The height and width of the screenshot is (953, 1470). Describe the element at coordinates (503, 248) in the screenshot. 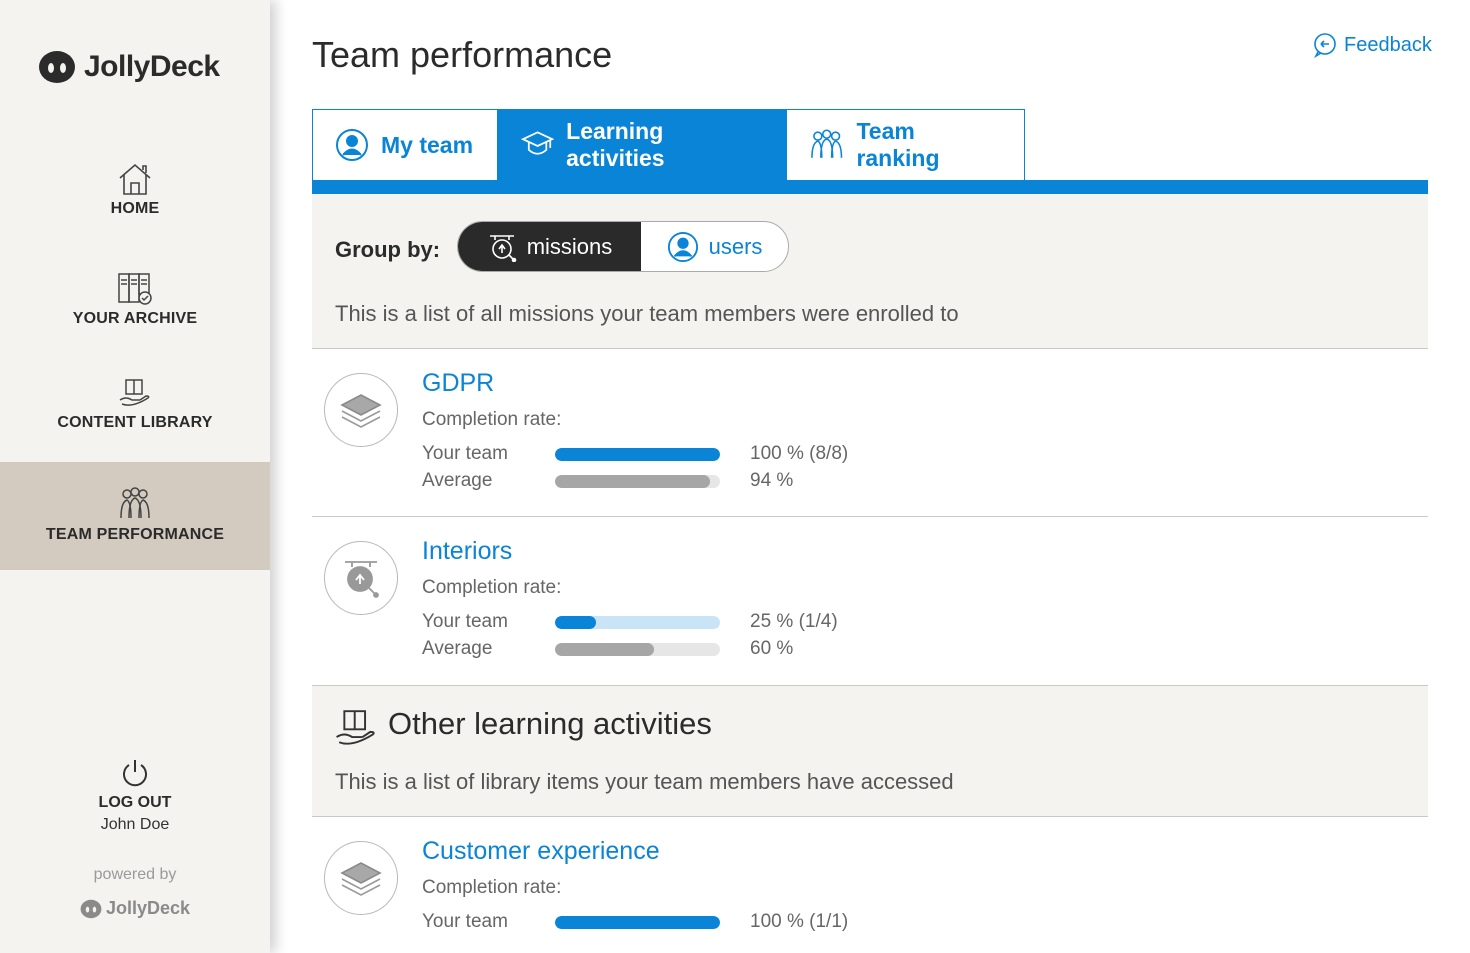

I see `mission-gong-icon` at that location.